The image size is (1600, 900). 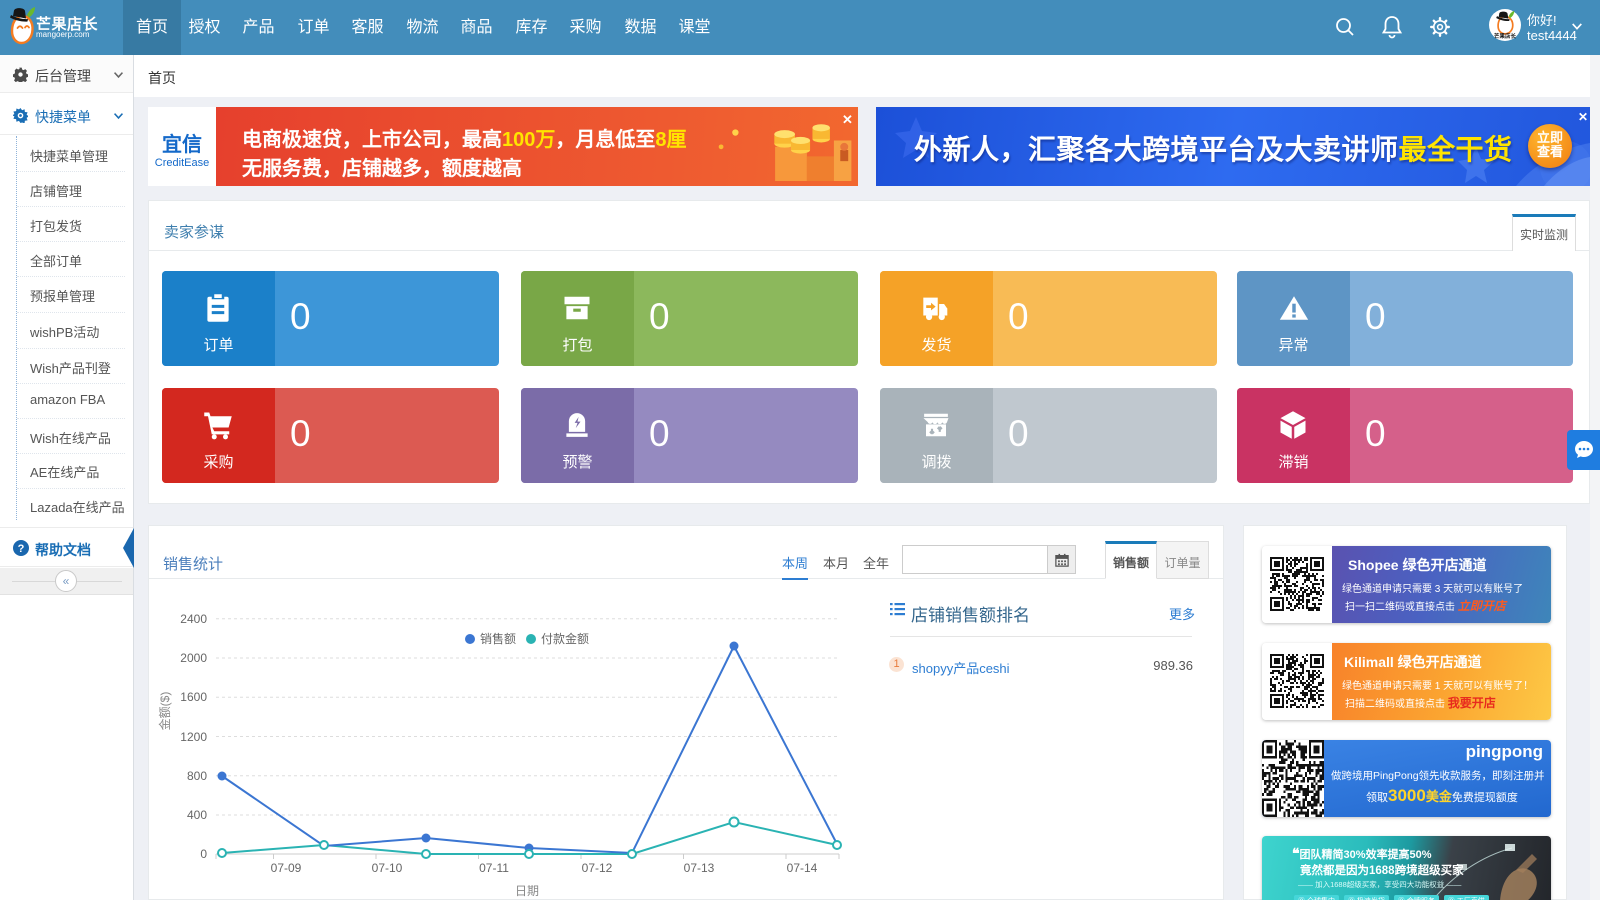 What do you see at coordinates (193, 737) in the screenshot?
I see `svg-text: 1200` at bounding box center [193, 737].